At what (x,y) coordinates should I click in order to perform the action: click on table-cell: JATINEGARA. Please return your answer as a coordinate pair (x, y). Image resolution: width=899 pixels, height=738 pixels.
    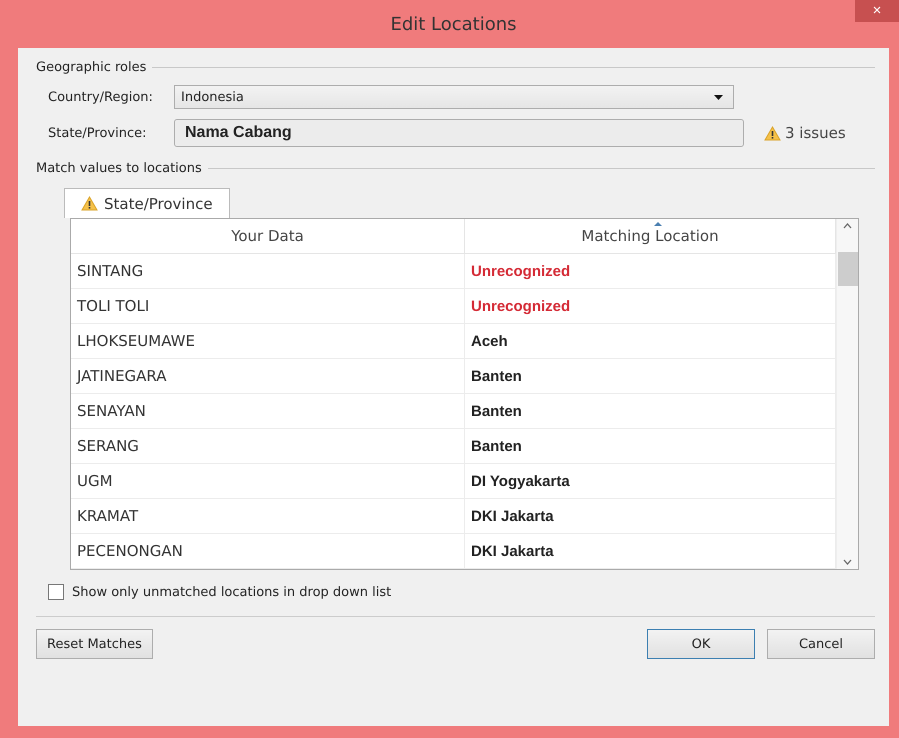
    Looking at the image, I should click on (268, 376).